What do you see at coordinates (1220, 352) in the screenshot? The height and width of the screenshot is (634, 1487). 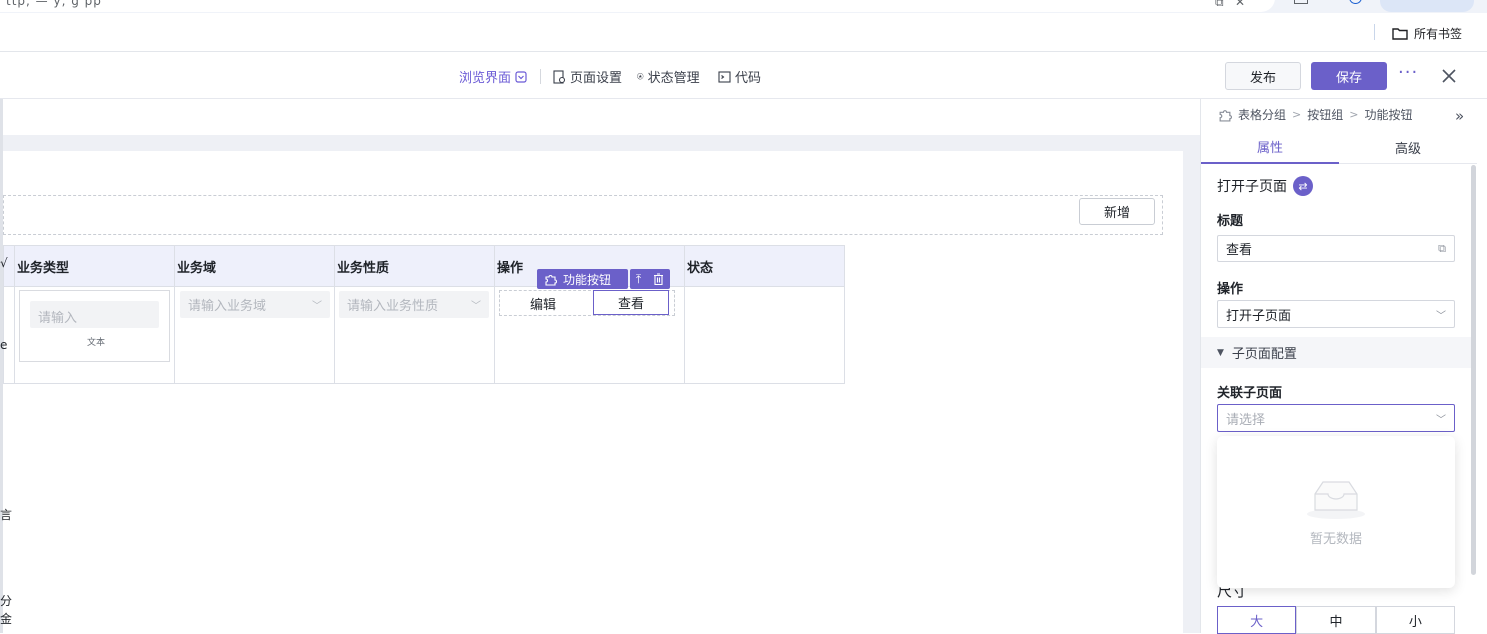 I see `caret-down-icon: ▼` at bounding box center [1220, 352].